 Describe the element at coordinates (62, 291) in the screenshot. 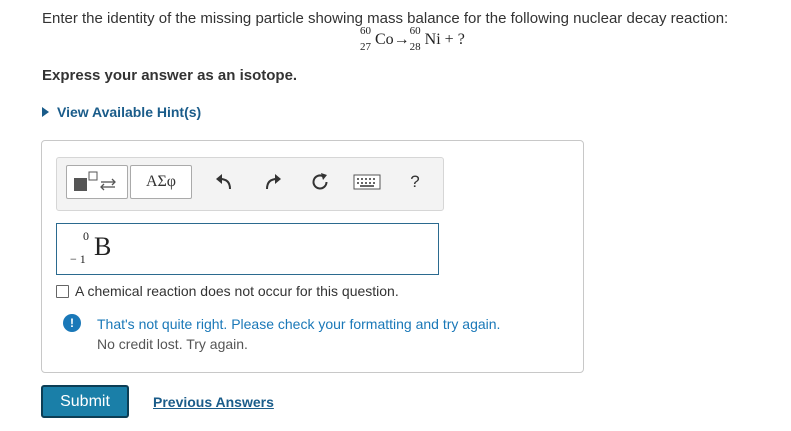

I see `no-reaction-checkbox` at that location.